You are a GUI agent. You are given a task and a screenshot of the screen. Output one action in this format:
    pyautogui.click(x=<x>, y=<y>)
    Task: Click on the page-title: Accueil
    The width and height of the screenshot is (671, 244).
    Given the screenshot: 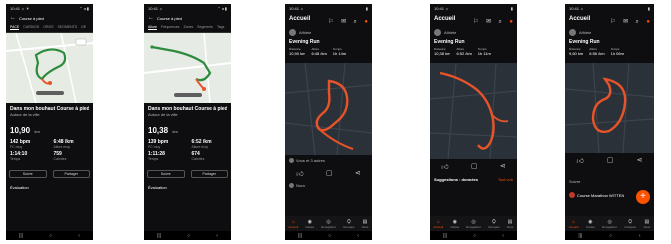 What is the action you would take?
    pyautogui.click(x=300, y=19)
    